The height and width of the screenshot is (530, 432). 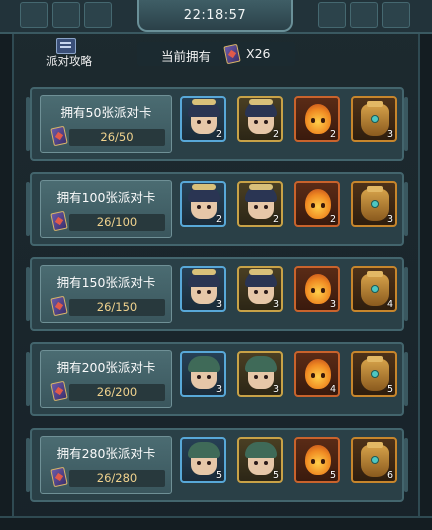 What do you see at coordinates (7, 265) in the screenshot?
I see `left-border` at bounding box center [7, 265].